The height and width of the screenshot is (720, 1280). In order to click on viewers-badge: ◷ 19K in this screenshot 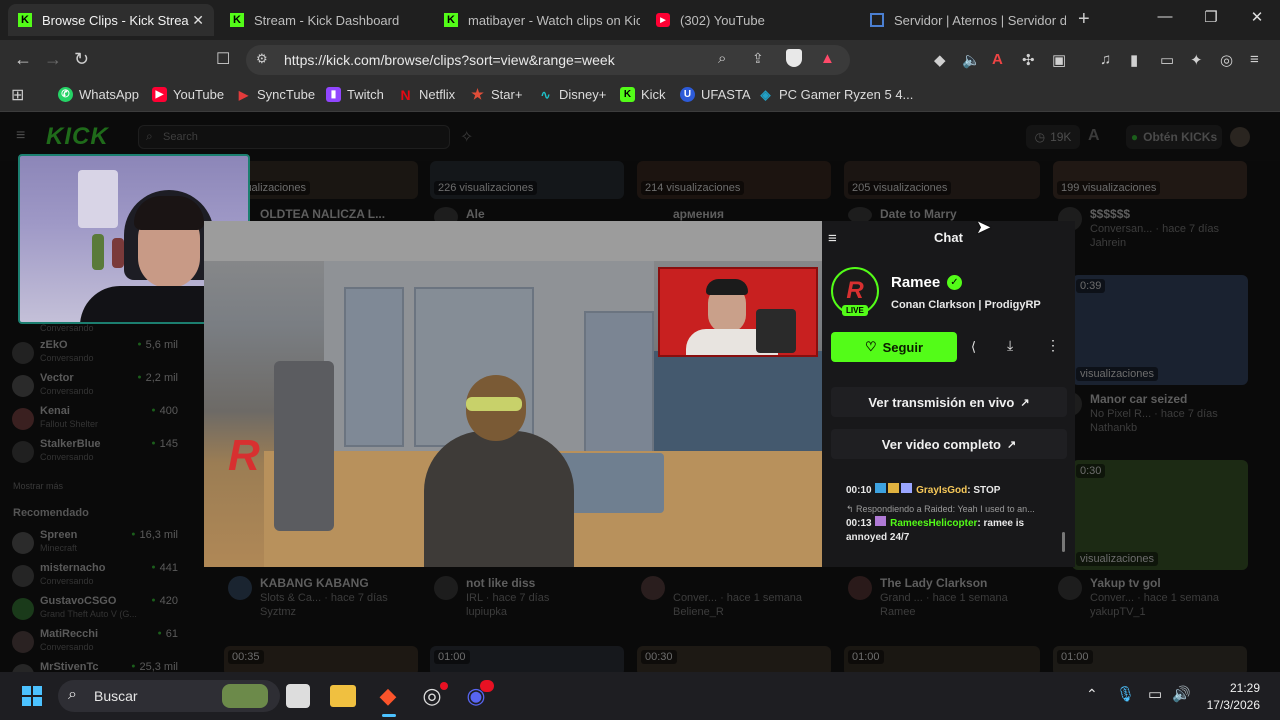, I will do `click(1053, 137)`.